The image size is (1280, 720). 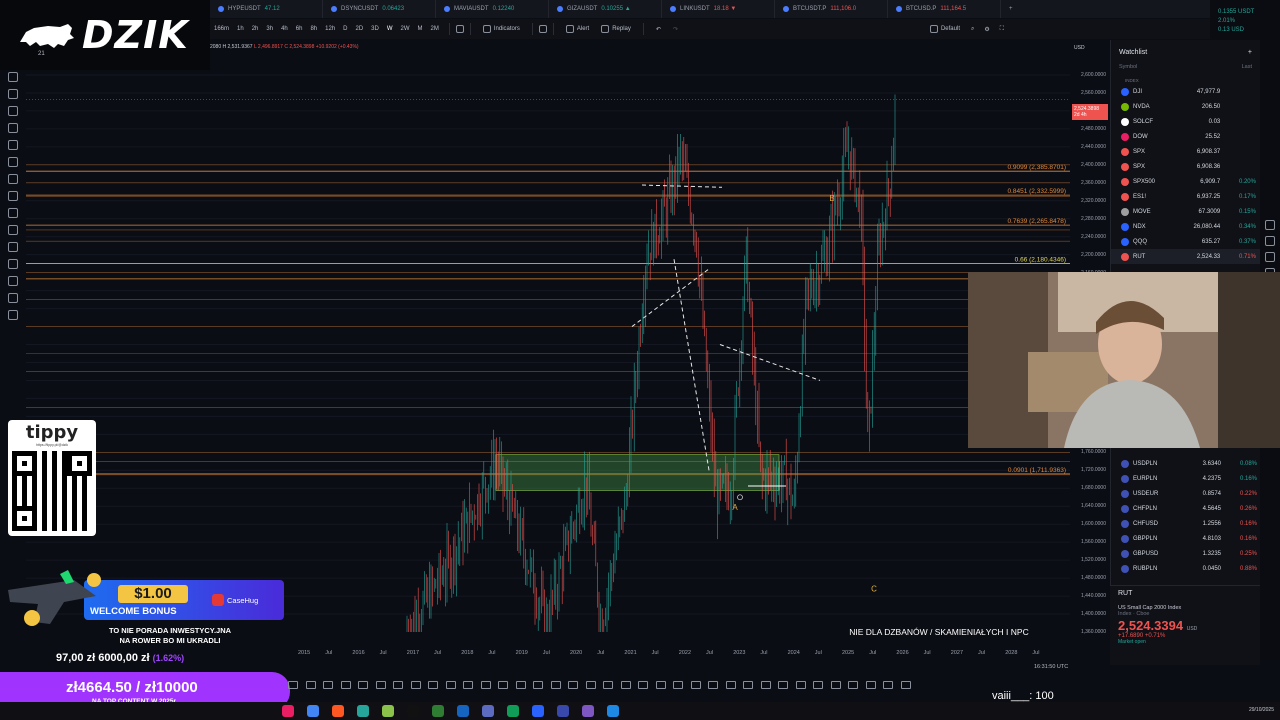 I want to click on chat-icon, so click(x=1270, y=257).